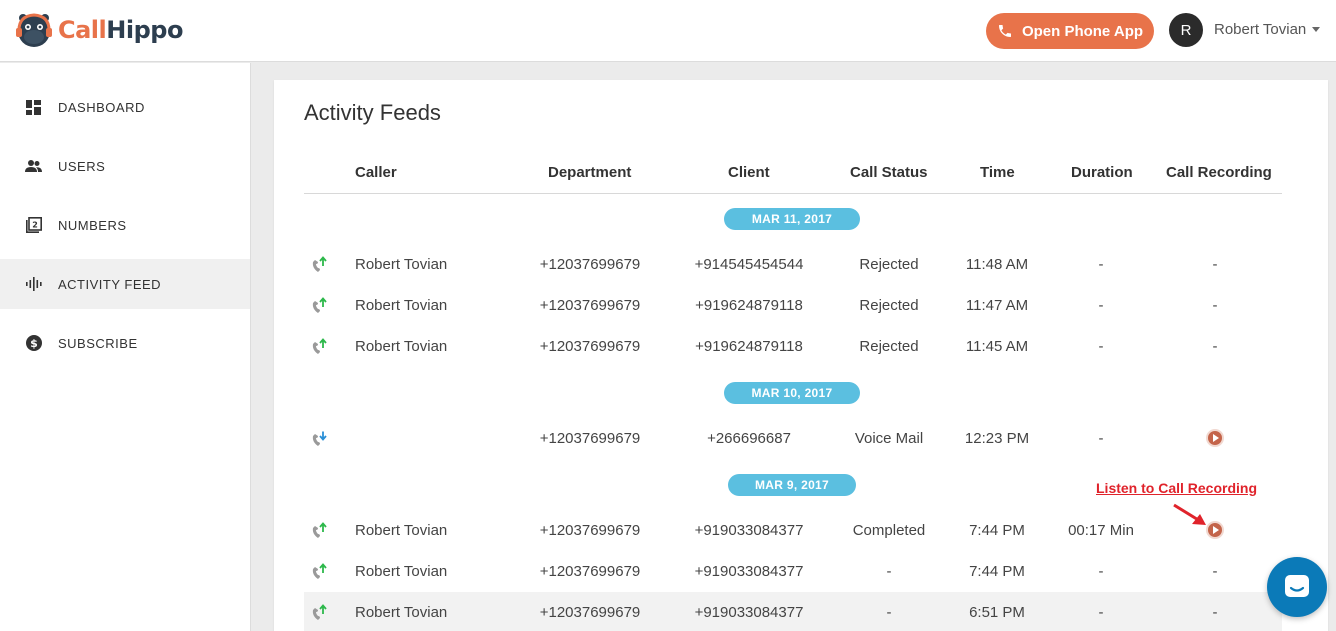 Image resolution: width=1336 pixels, height=631 pixels. Describe the element at coordinates (997, 346) in the screenshot. I see `cell-time: 11:45 AM` at that location.